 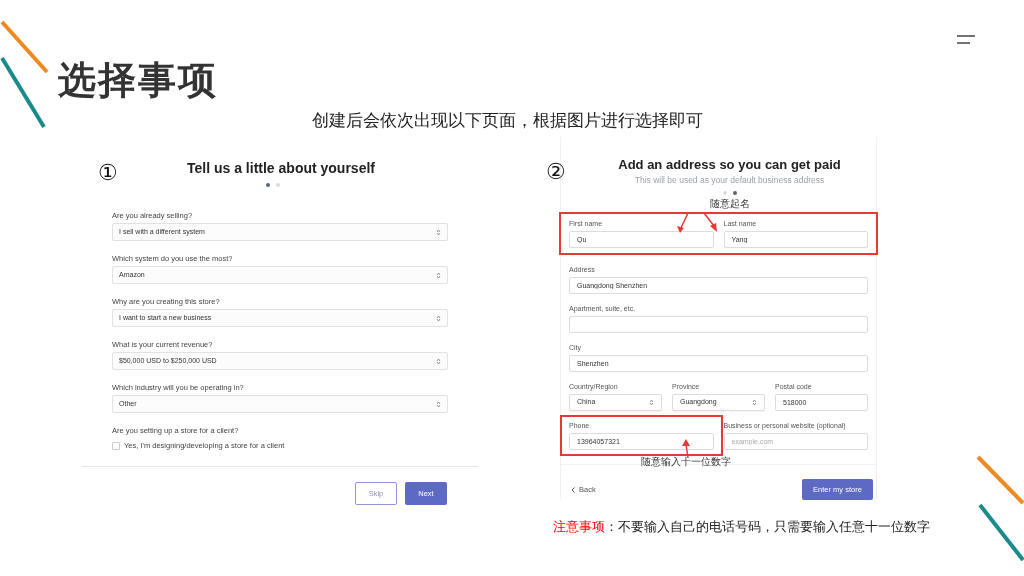 What do you see at coordinates (579, 527) in the screenshot?
I see `note-label: 注意事项` at bounding box center [579, 527].